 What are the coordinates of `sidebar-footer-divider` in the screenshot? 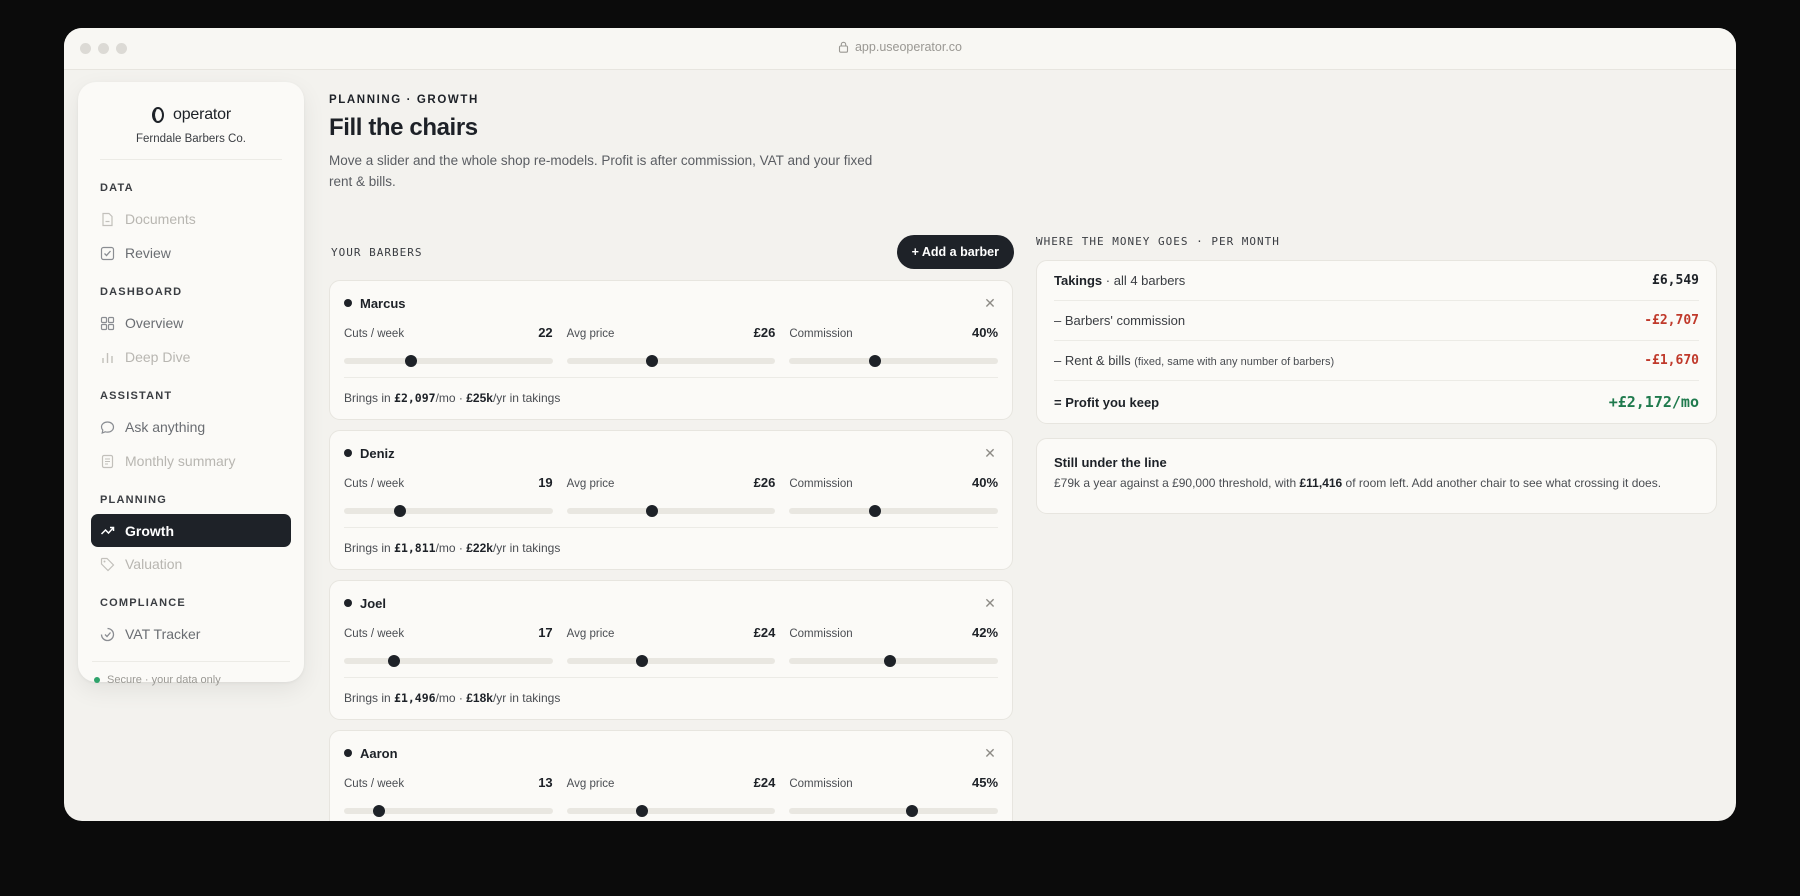 It's located at (191, 661).